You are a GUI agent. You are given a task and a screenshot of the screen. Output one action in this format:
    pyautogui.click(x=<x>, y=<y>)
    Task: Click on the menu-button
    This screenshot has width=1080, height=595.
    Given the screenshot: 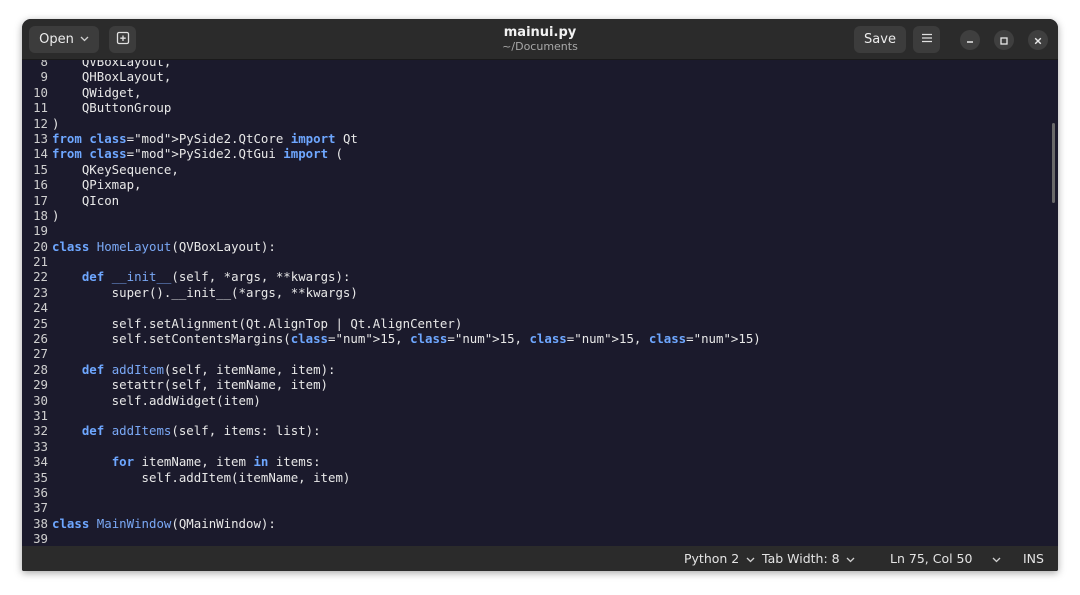 What is the action you would take?
    pyautogui.click(x=926, y=39)
    